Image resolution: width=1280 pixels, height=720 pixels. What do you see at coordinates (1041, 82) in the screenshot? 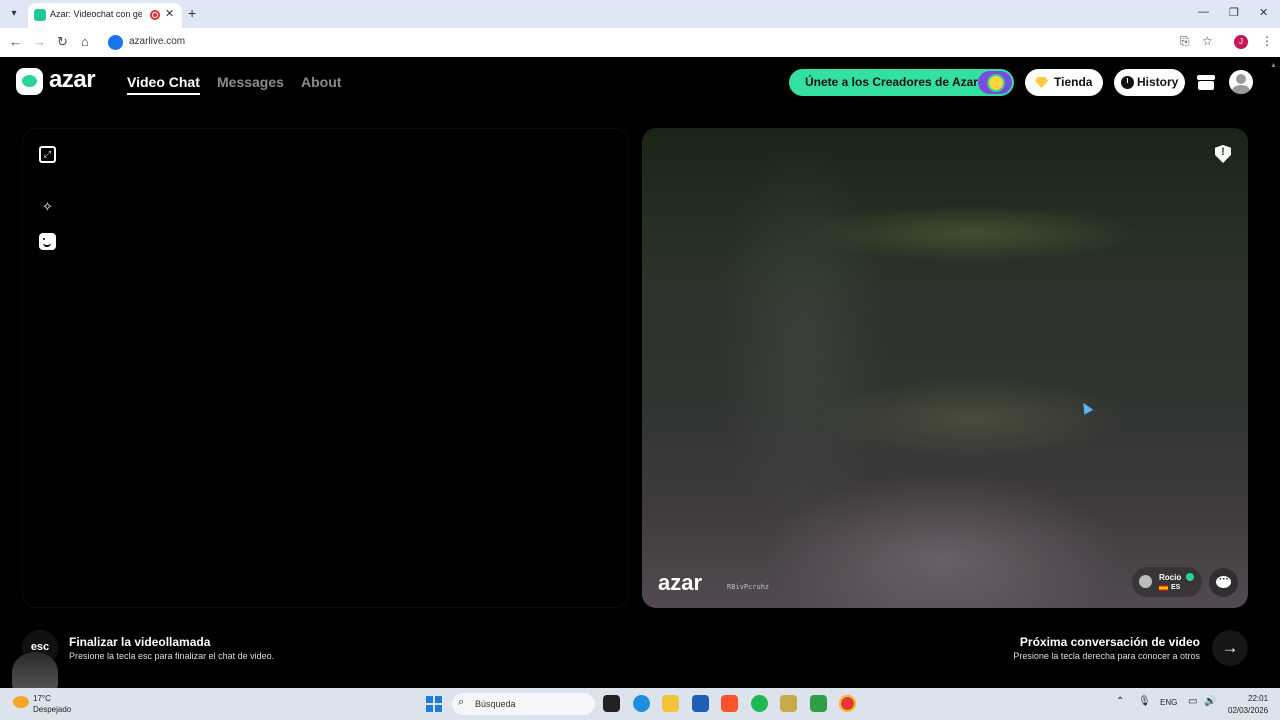
I see `gem-icon` at bounding box center [1041, 82].